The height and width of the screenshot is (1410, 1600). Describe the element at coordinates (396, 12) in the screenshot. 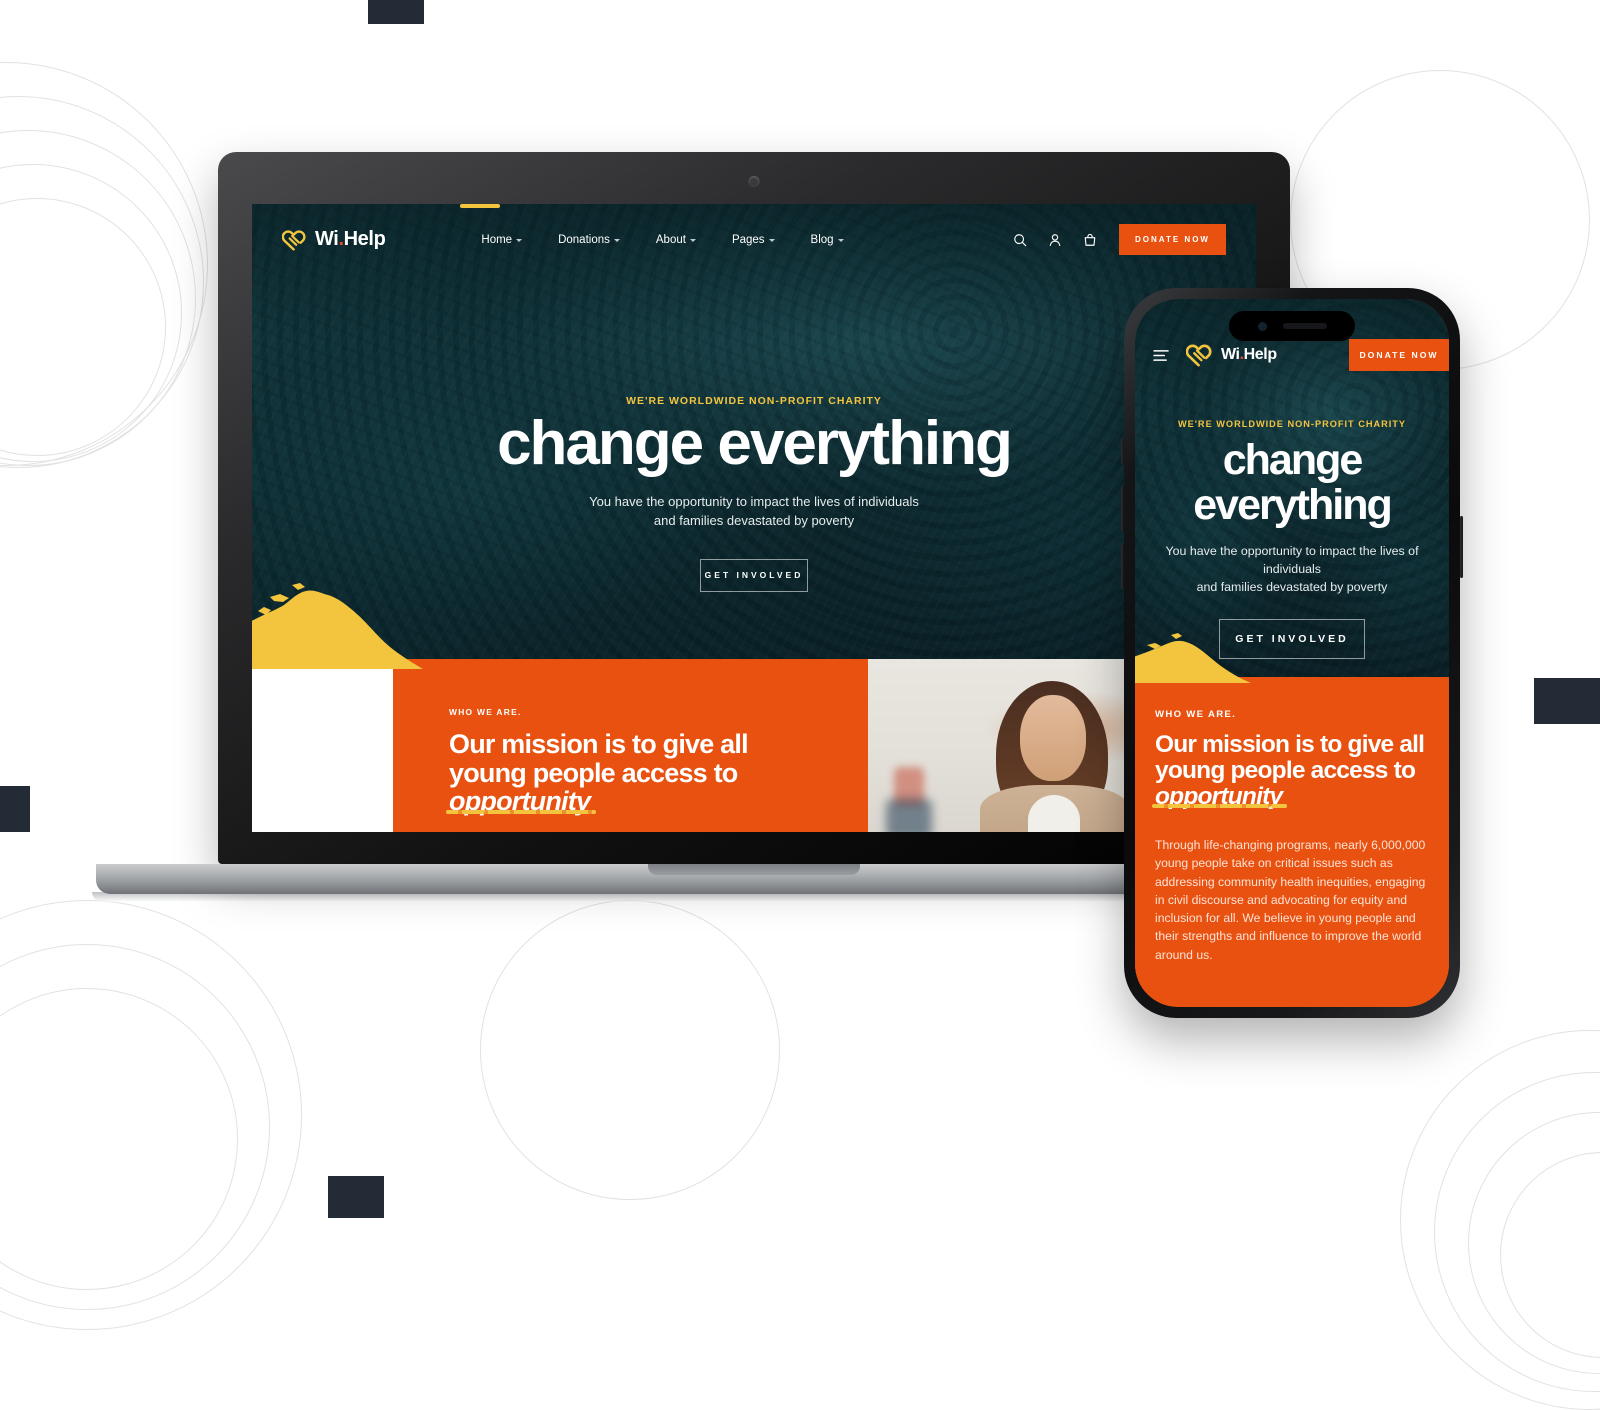

I see `deco-square-top` at that location.